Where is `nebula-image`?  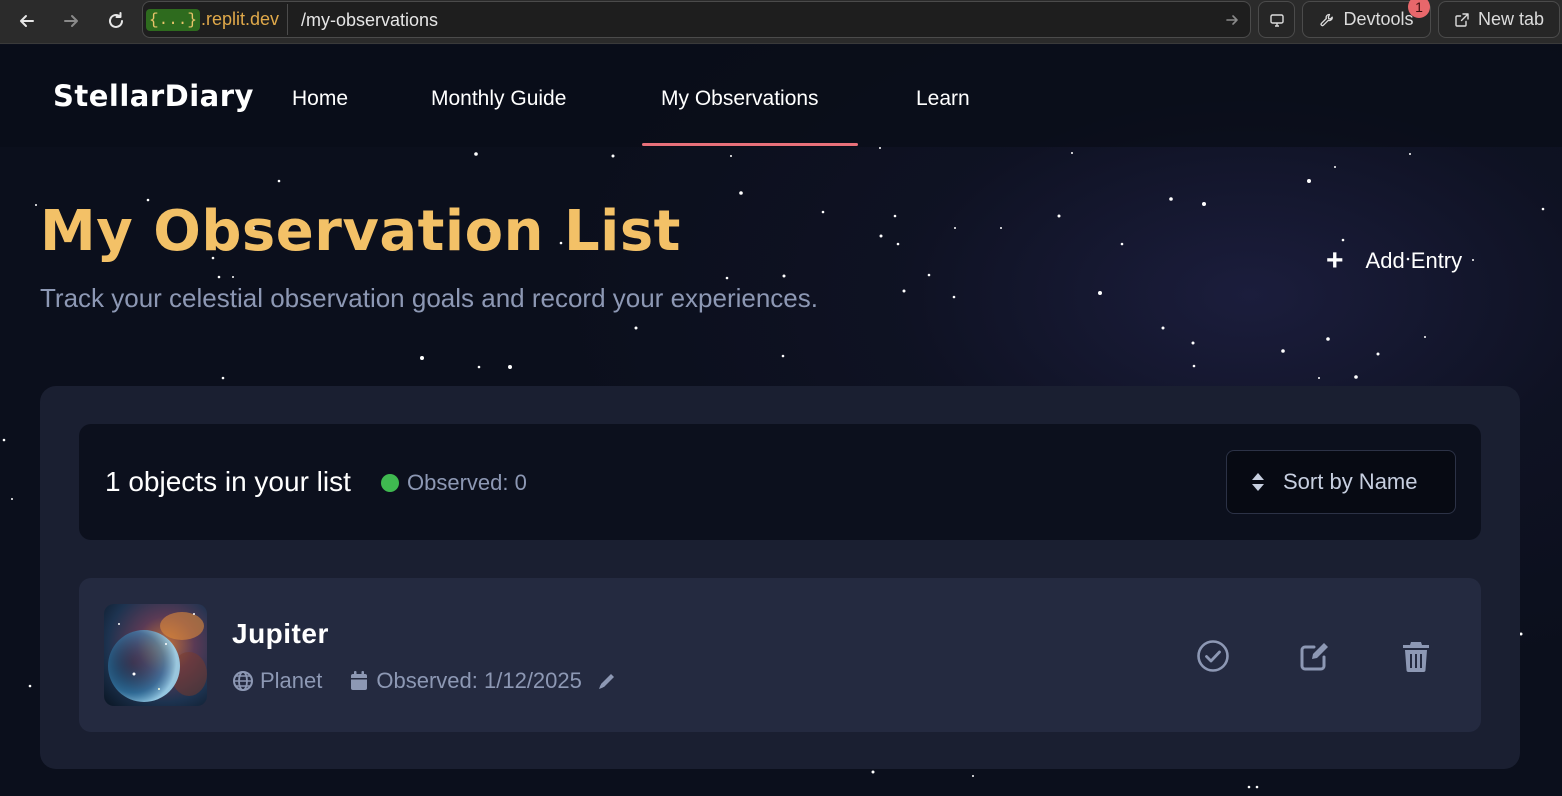
nebula-image is located at coordinates (155, 655).